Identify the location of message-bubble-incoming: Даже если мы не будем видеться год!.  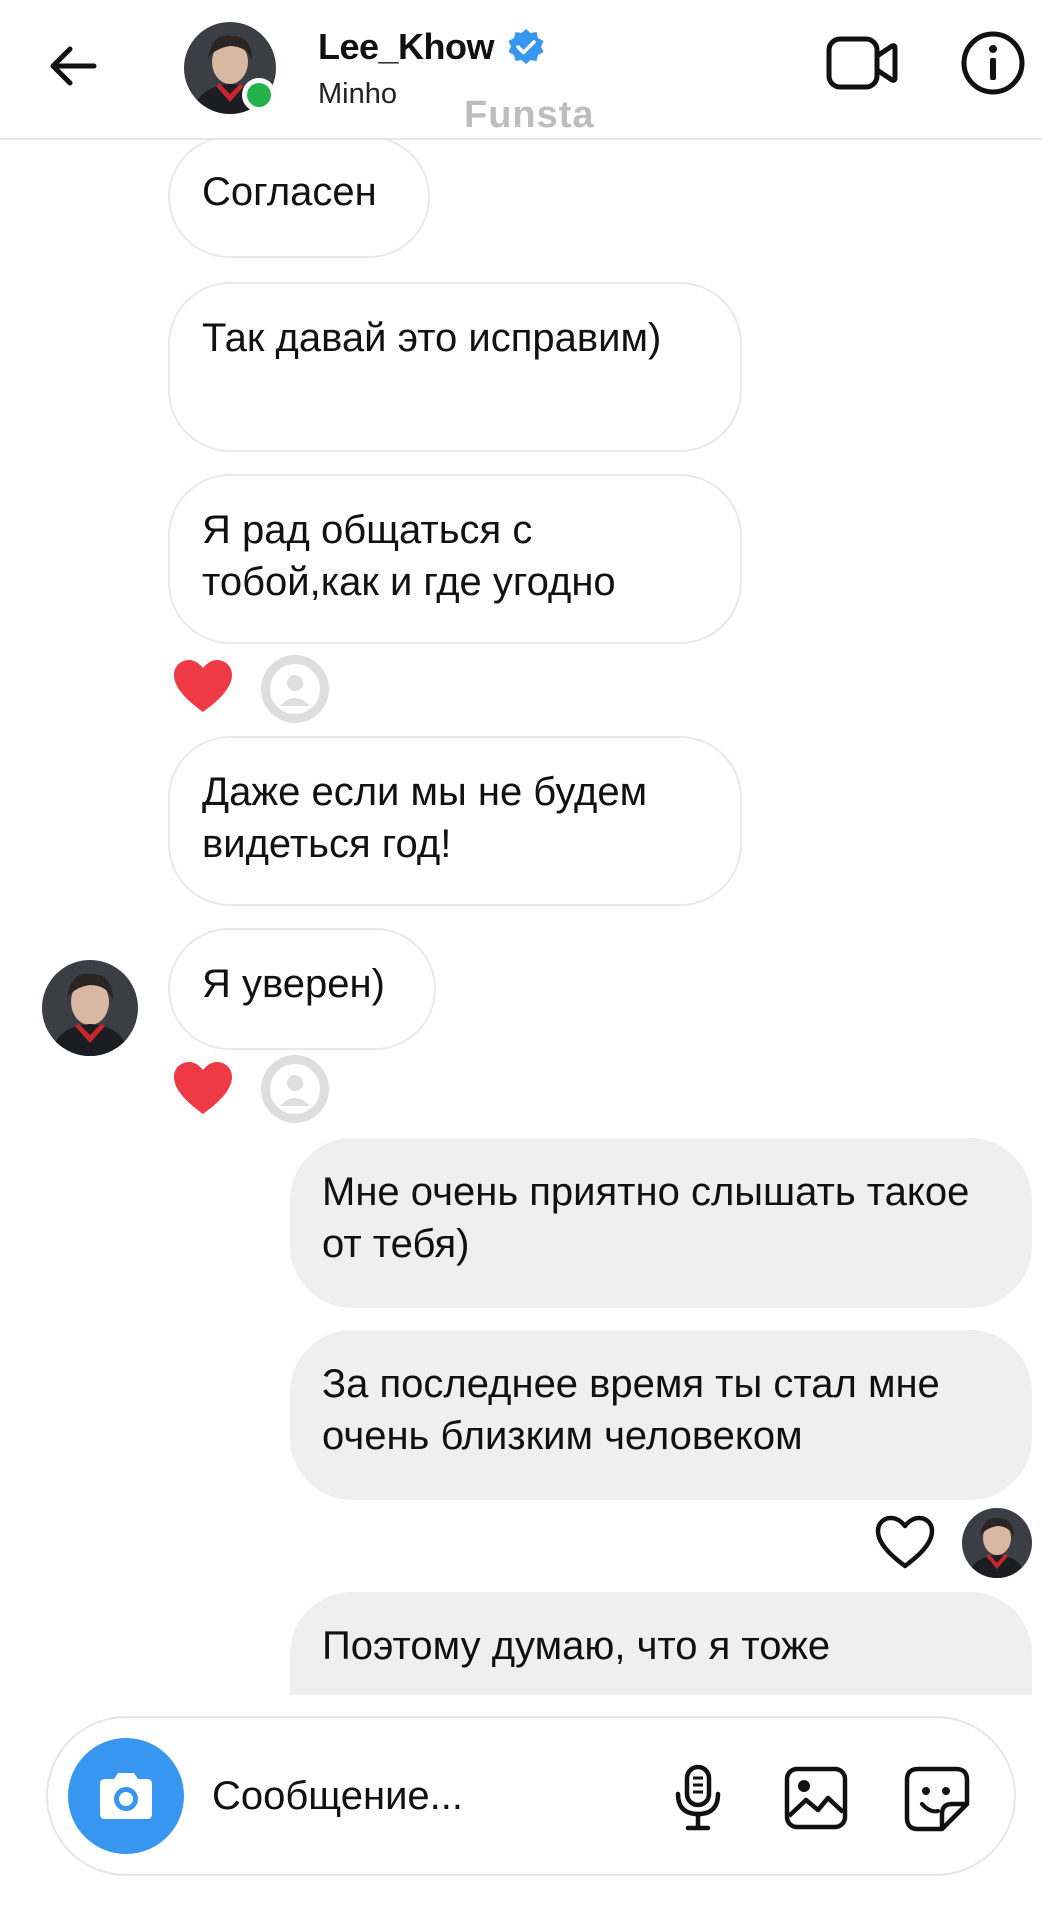
(455, 821).